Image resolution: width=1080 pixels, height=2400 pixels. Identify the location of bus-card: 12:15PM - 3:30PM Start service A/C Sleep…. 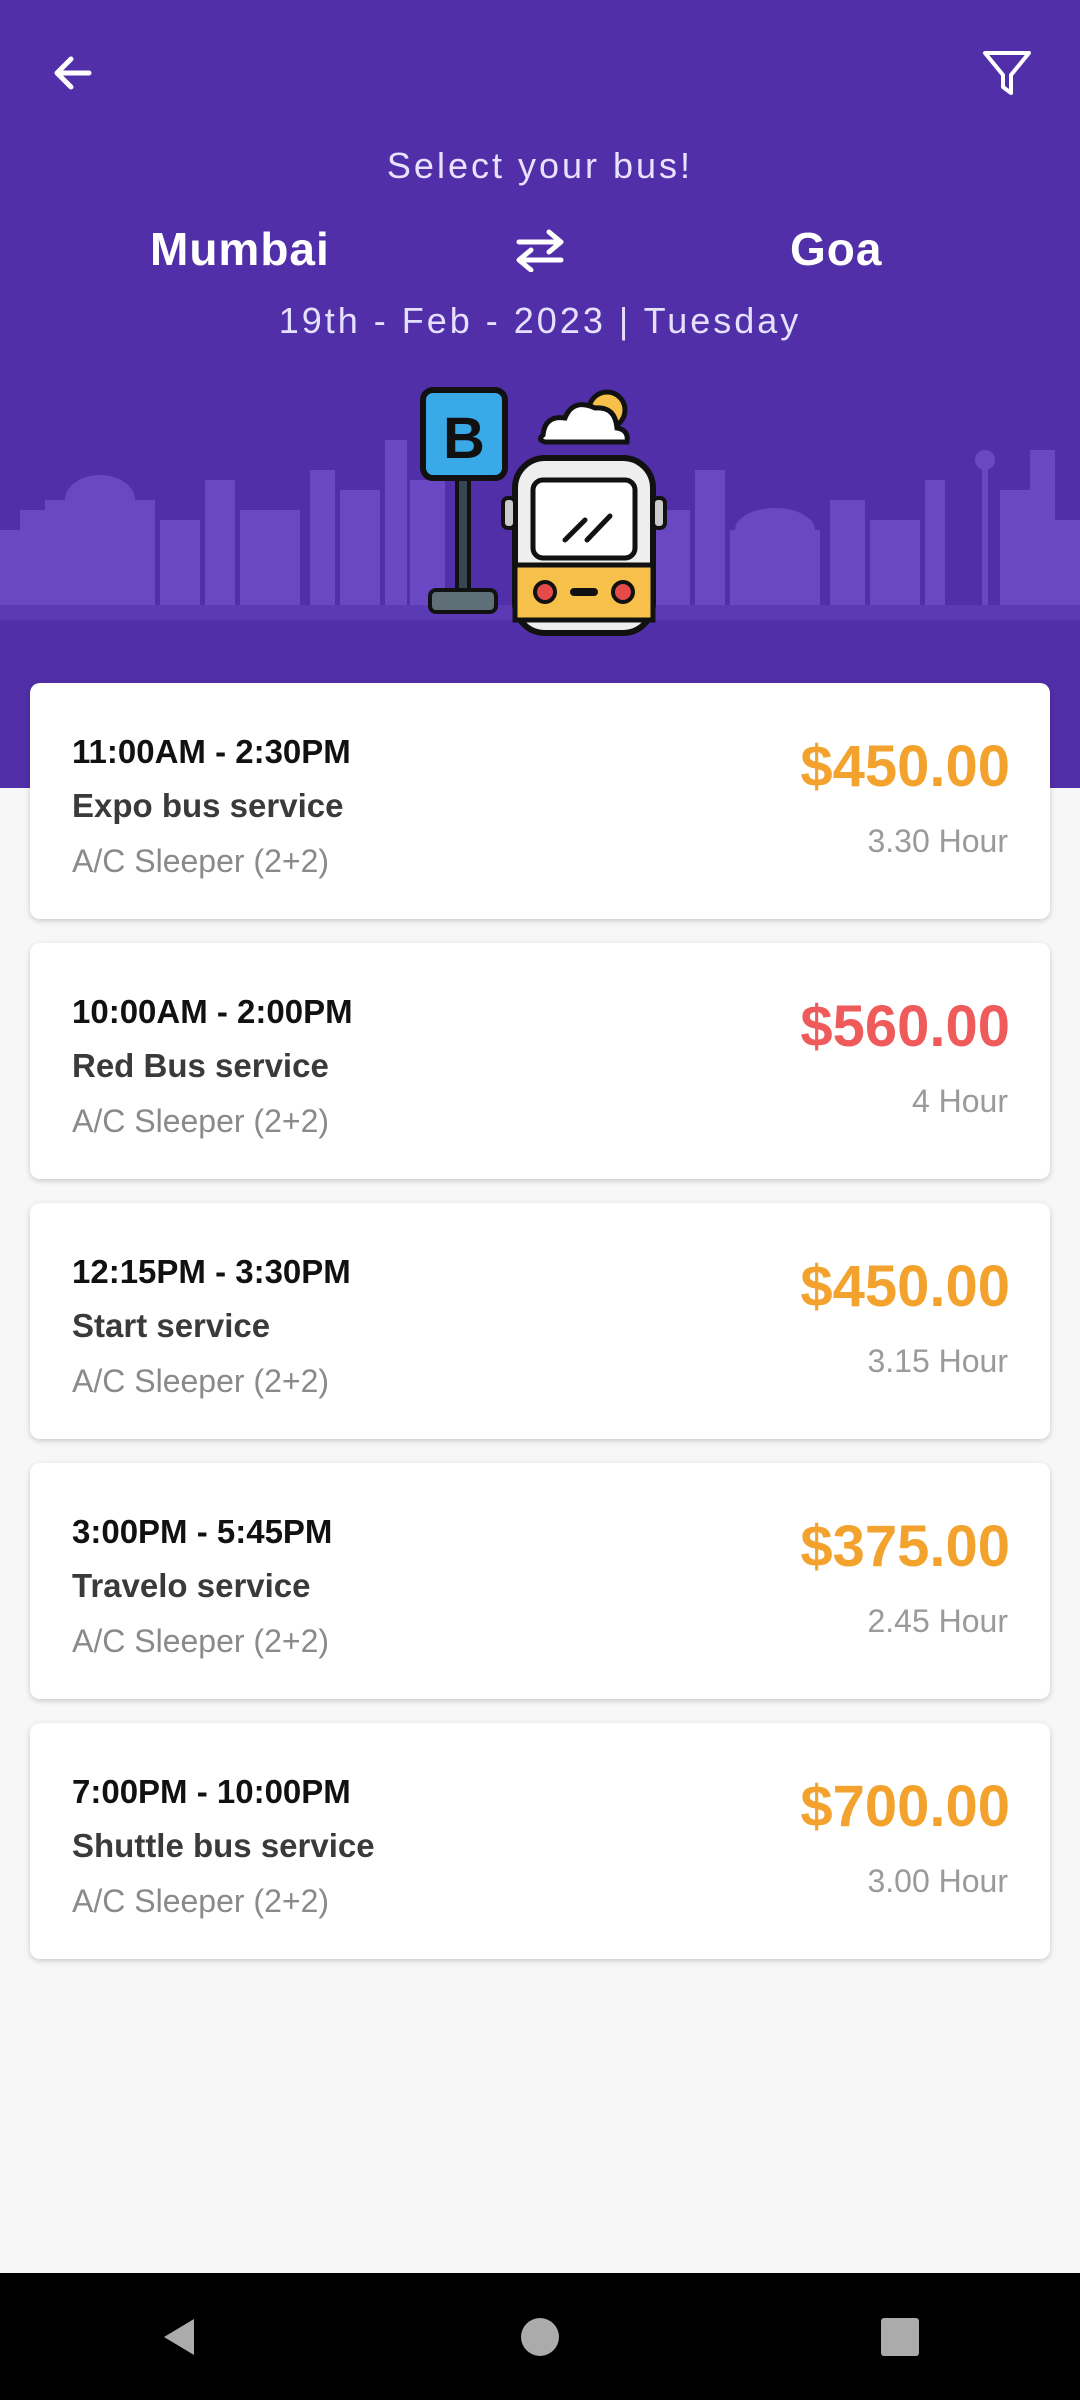
(540, 1321).